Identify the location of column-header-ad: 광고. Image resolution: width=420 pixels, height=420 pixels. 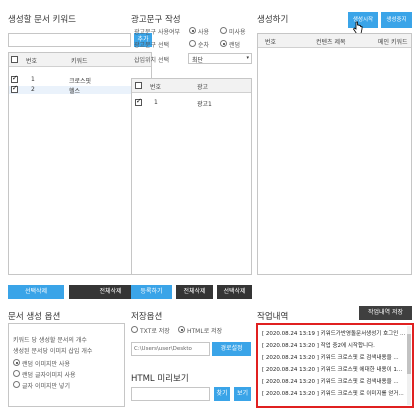
(203, 87).